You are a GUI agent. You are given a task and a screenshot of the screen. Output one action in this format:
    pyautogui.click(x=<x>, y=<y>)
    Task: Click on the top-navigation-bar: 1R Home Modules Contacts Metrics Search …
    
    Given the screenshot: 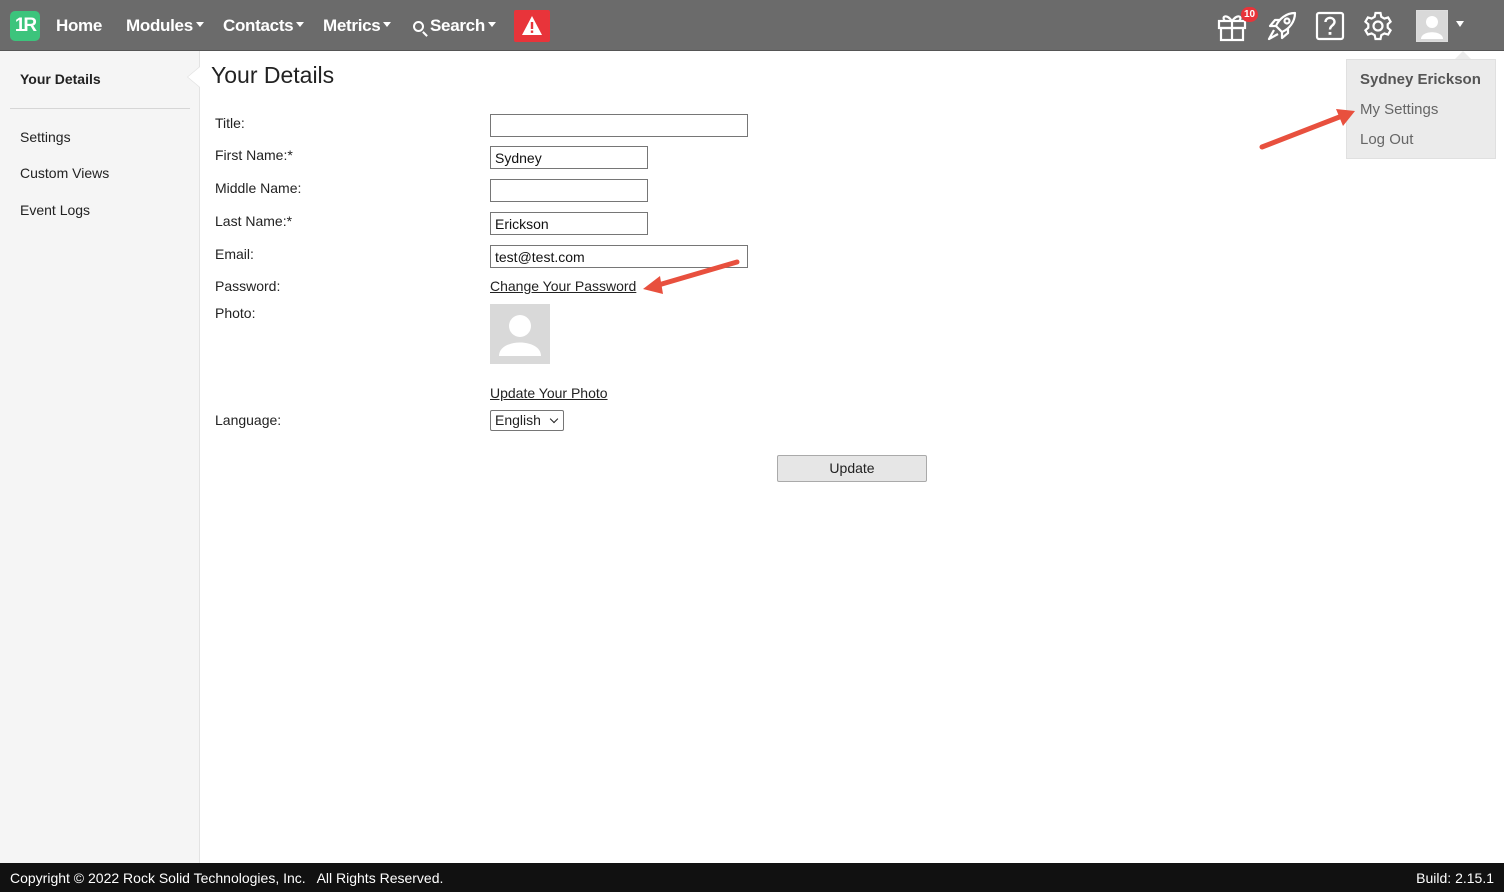 What is the action you would take?
    pyautogui.click(x=752, y=25)
    